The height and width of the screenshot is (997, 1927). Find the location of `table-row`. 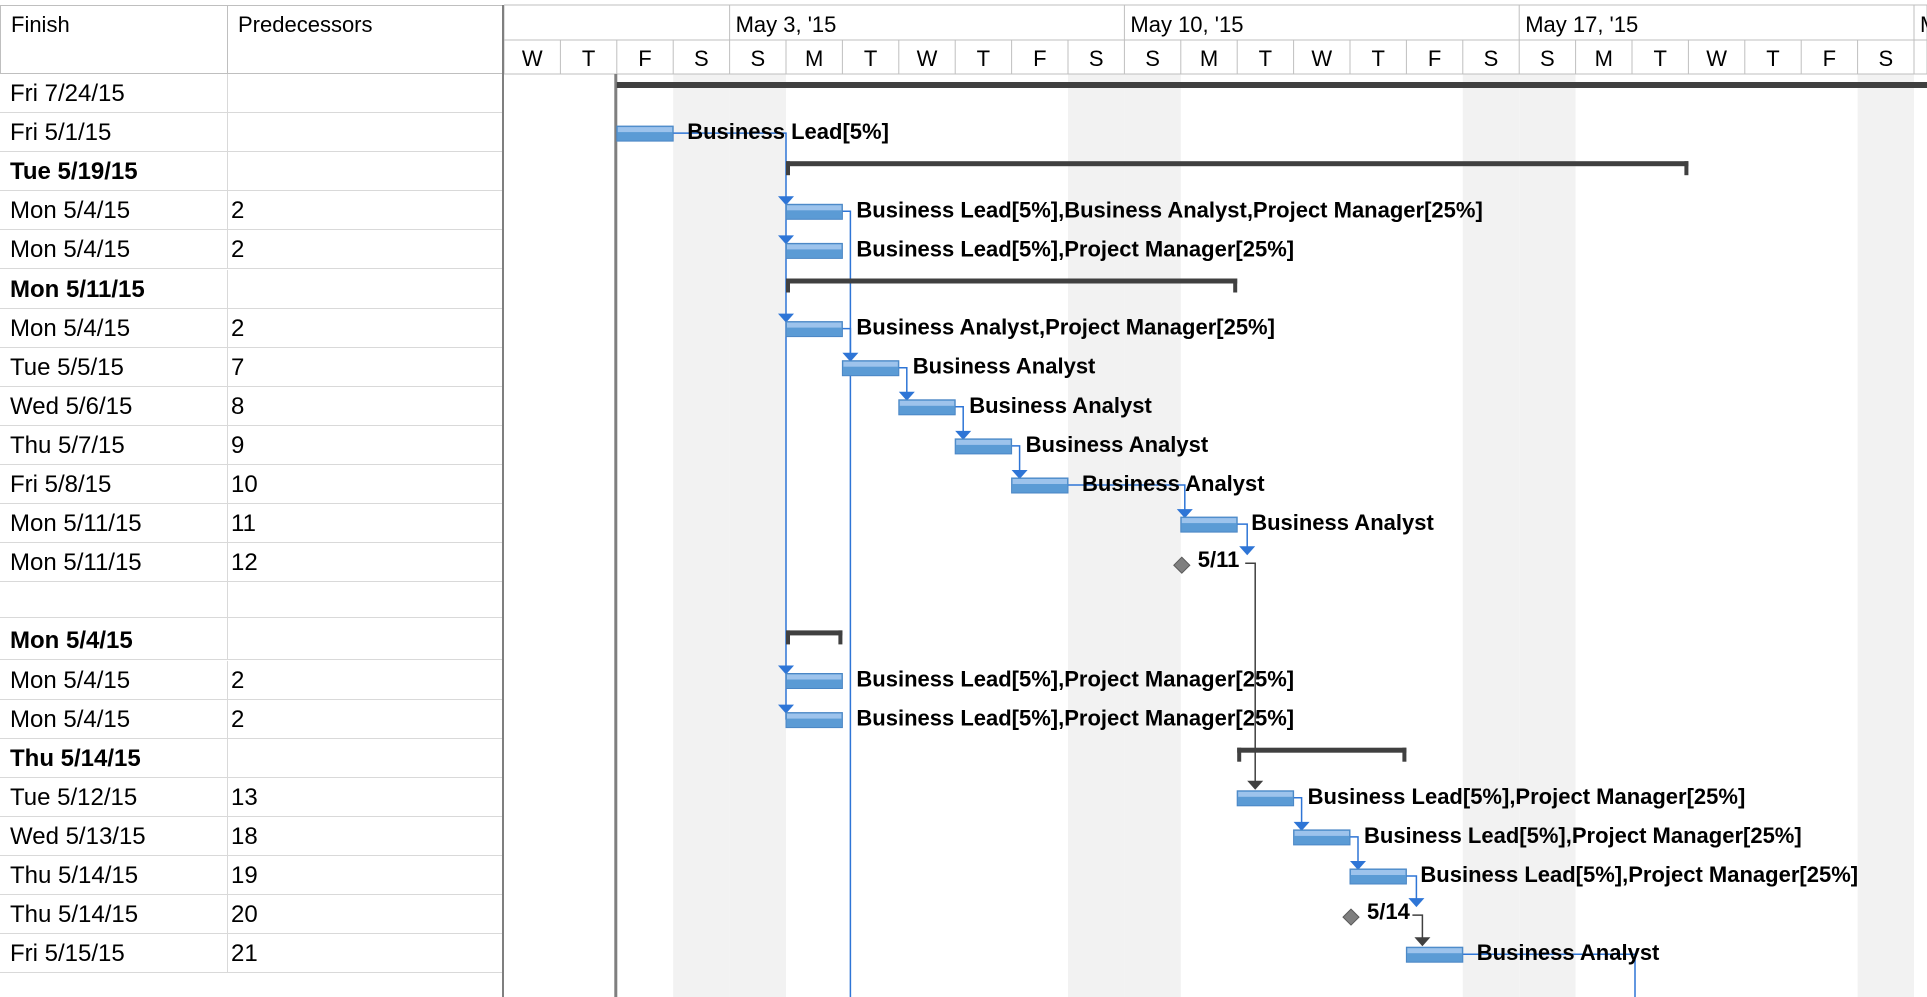

table-row is located at coordinates (251, 602).